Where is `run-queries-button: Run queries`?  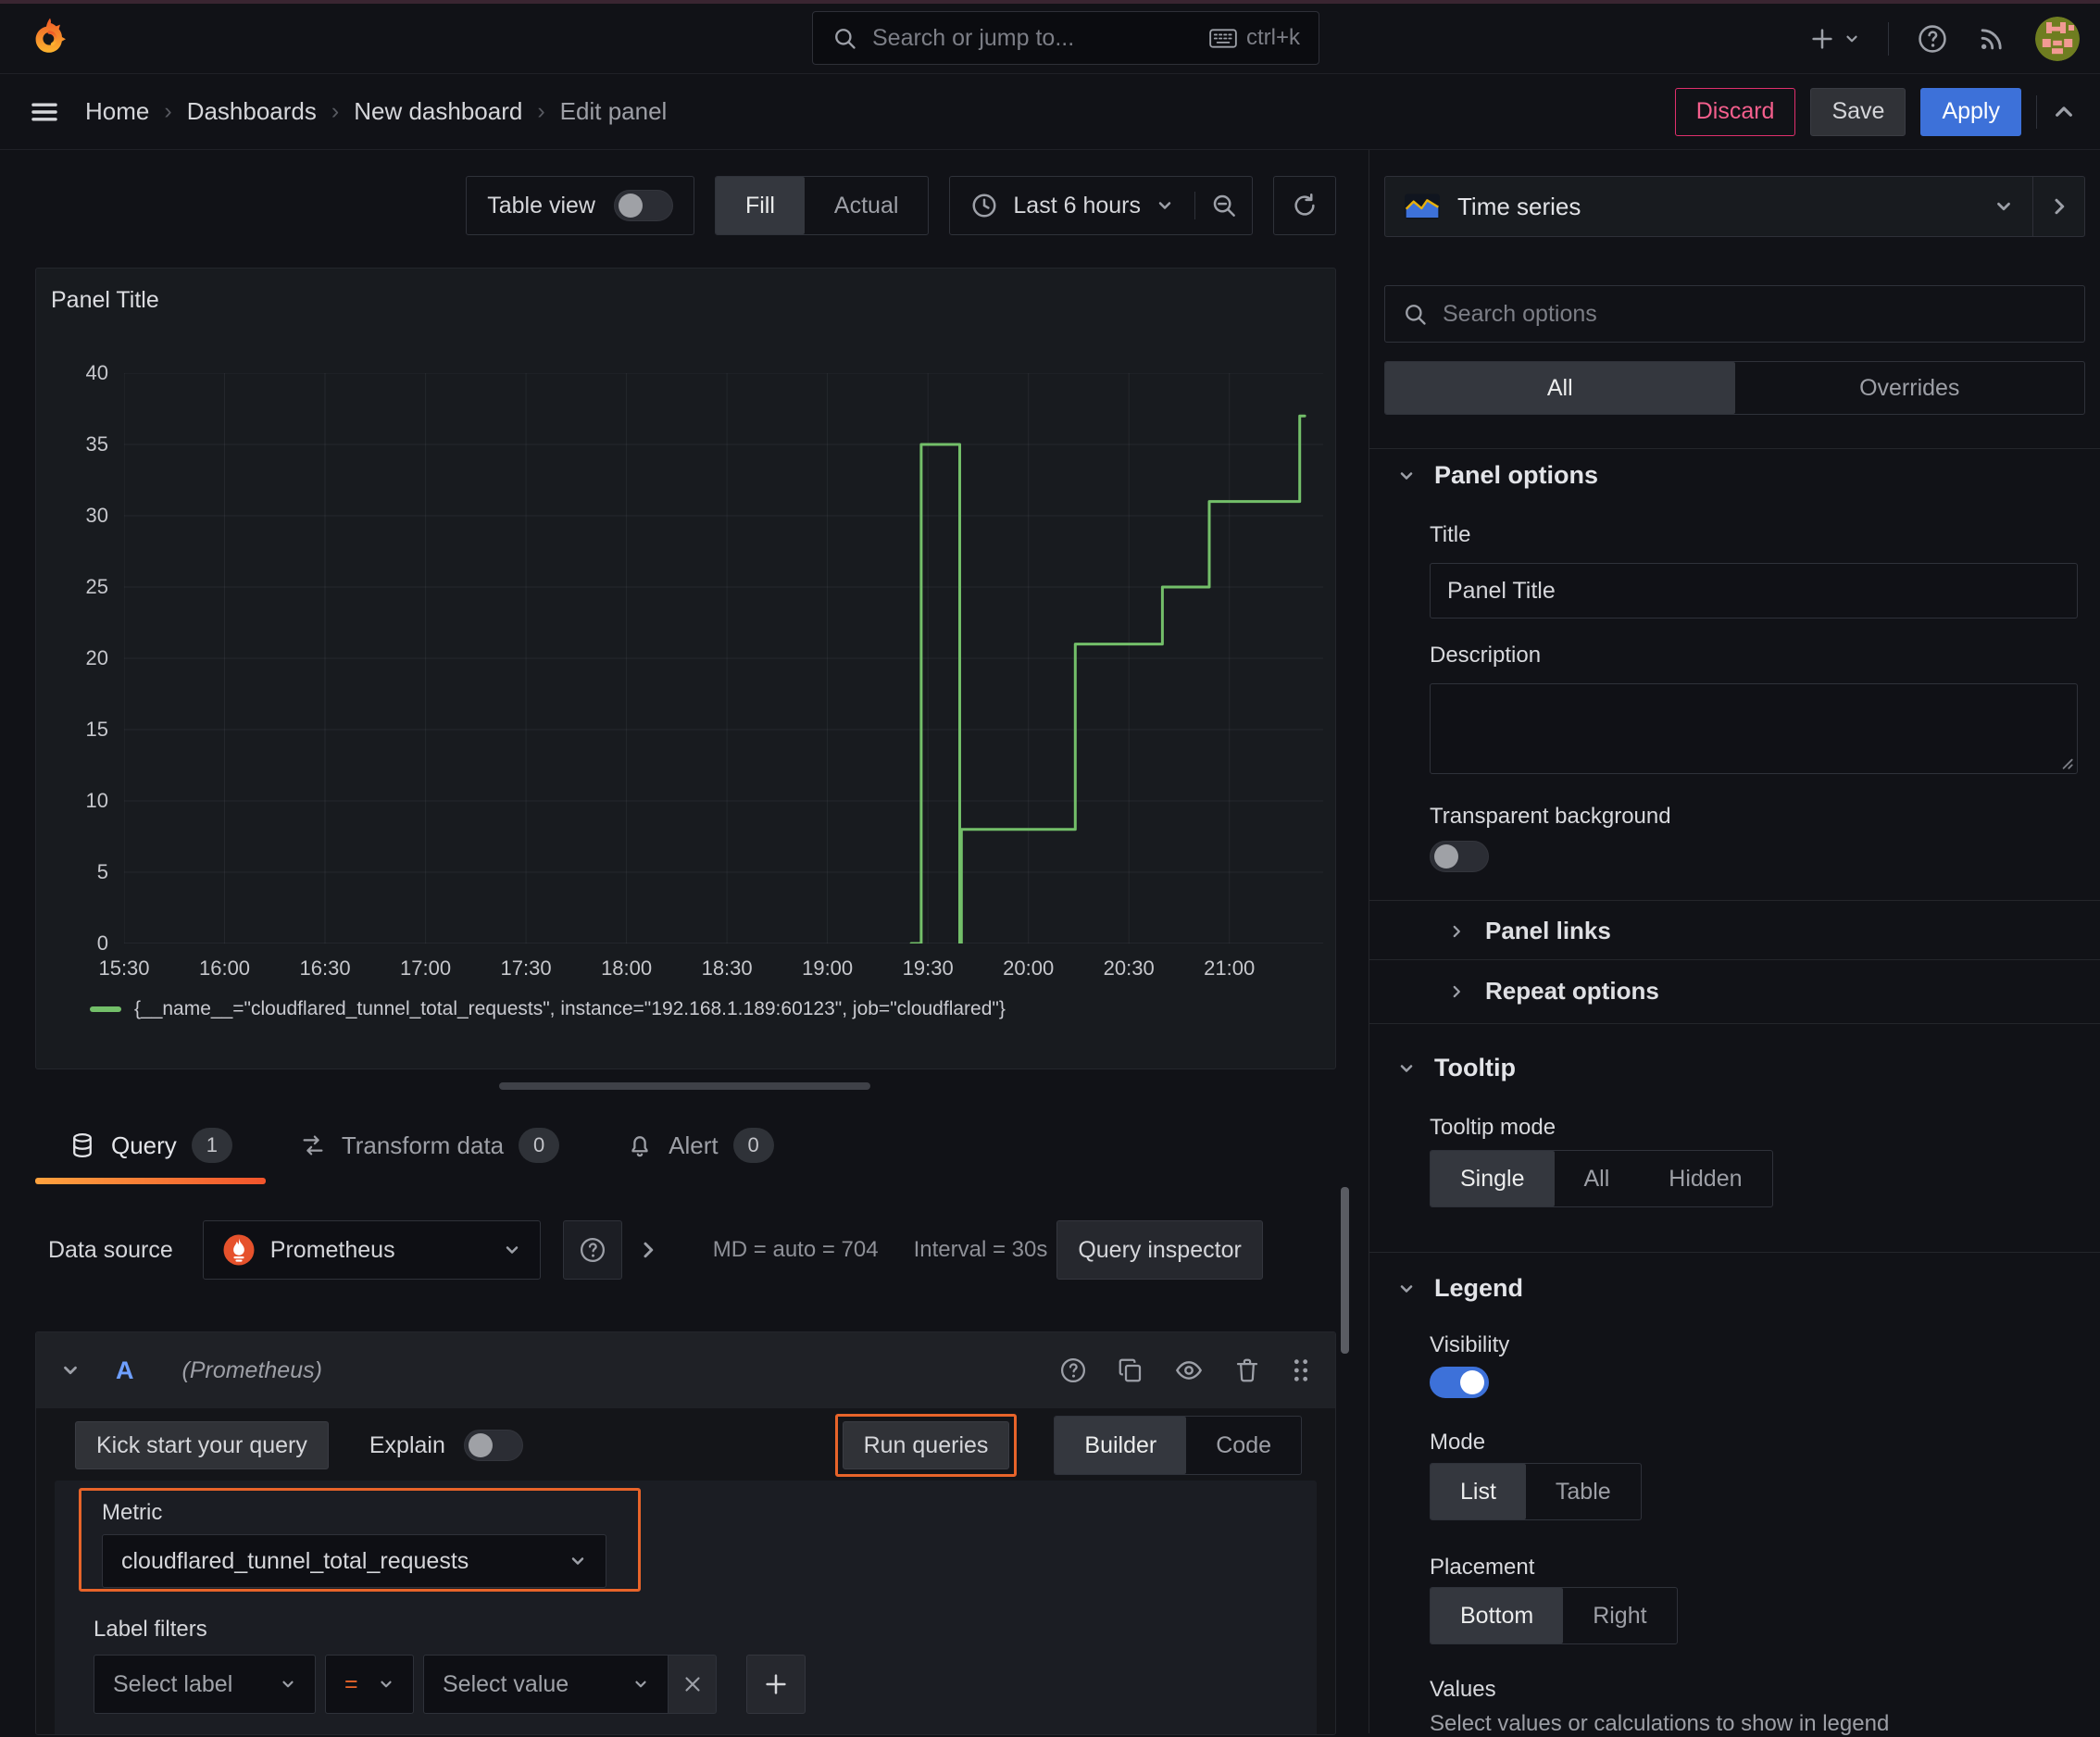
run-queries-button: Run queries is located at coordinates (927, 1445).